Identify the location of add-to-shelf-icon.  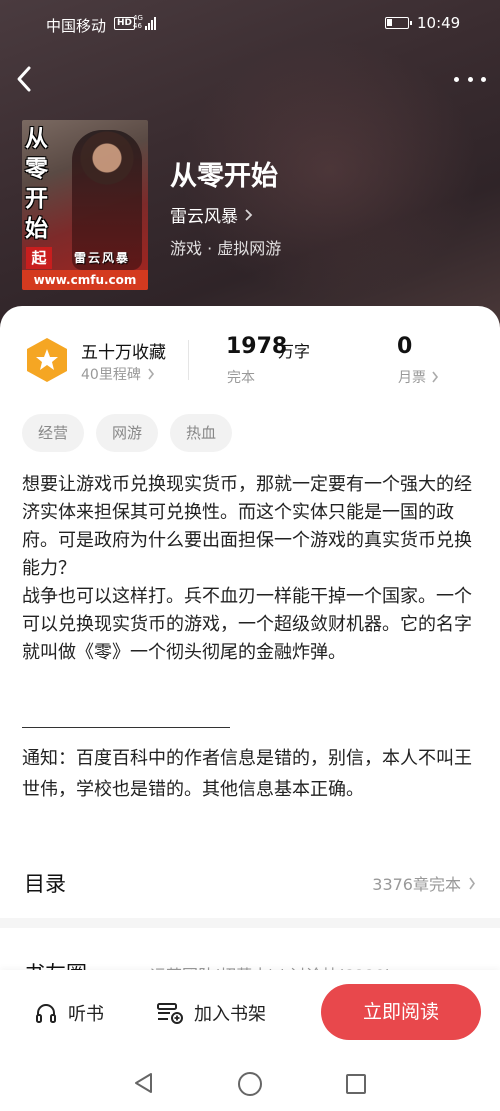
(170, 1013).